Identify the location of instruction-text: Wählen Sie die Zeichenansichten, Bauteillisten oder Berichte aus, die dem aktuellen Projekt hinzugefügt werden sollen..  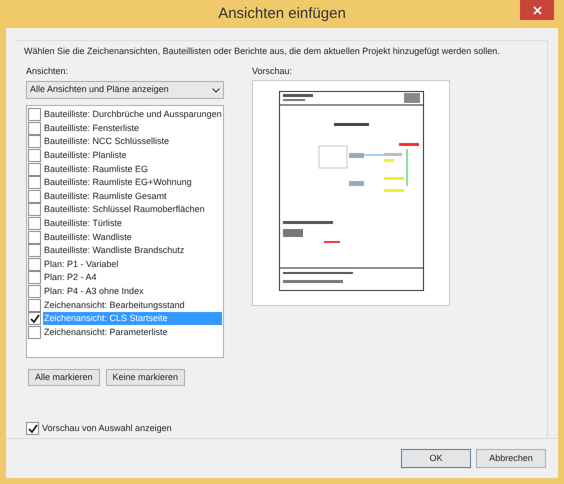
(262, 51).